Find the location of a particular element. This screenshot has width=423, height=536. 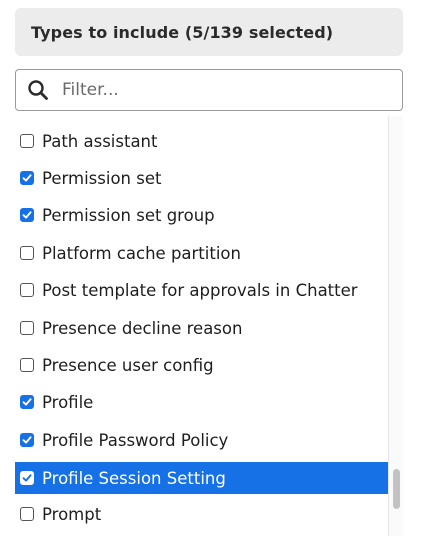

item-label: Path assistant is located at coordinates (100, 141).